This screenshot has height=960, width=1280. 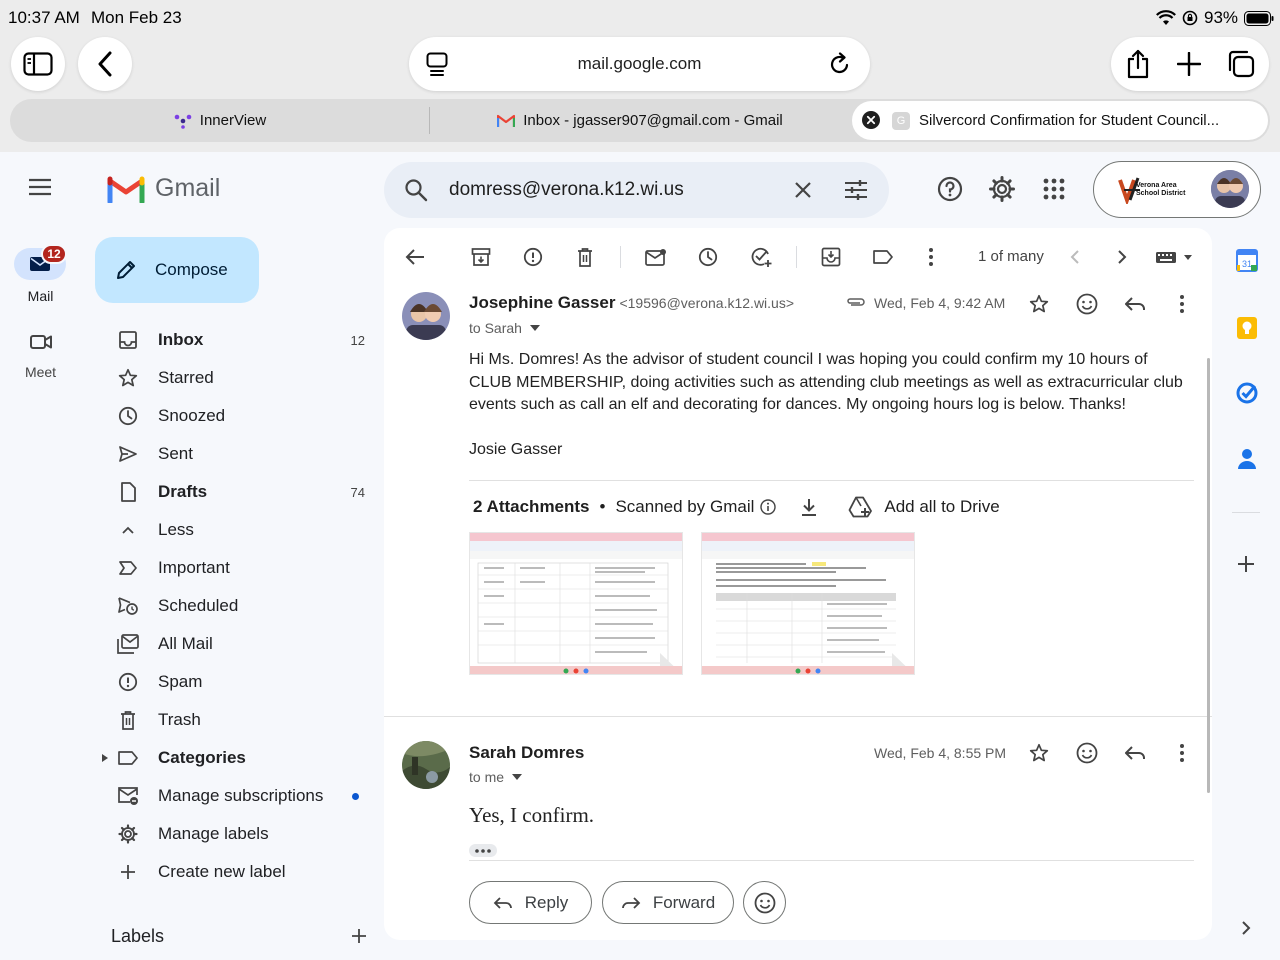 What do you see at coordinates (856, 190) in the screenshot?
I see `search-options-icon` at bounding box center [856, 190].